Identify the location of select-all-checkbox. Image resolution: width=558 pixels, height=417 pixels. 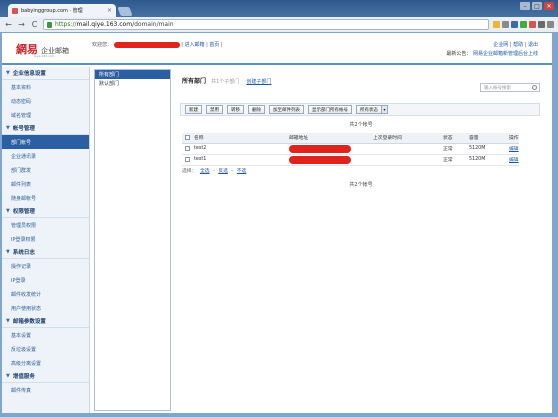
(187, 137).